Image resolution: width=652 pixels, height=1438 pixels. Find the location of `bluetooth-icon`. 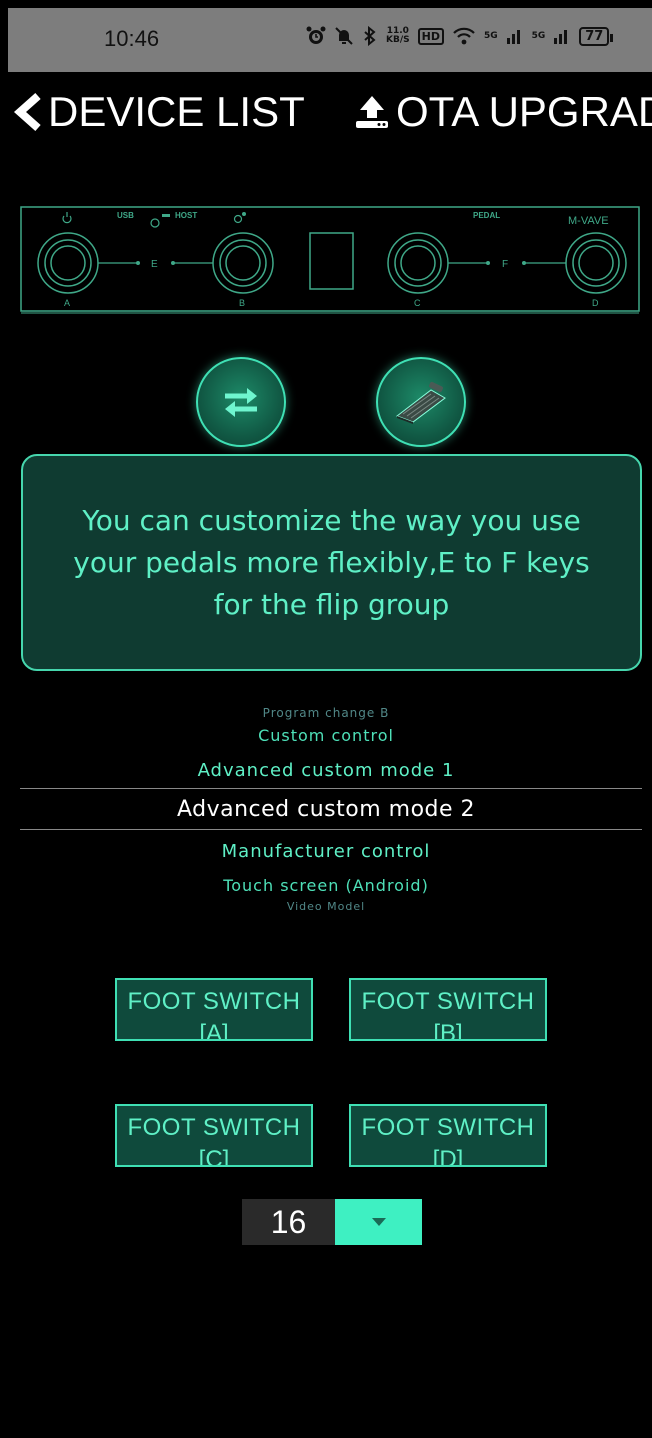

bluetooth-icon is located at coordinates (370, 36).